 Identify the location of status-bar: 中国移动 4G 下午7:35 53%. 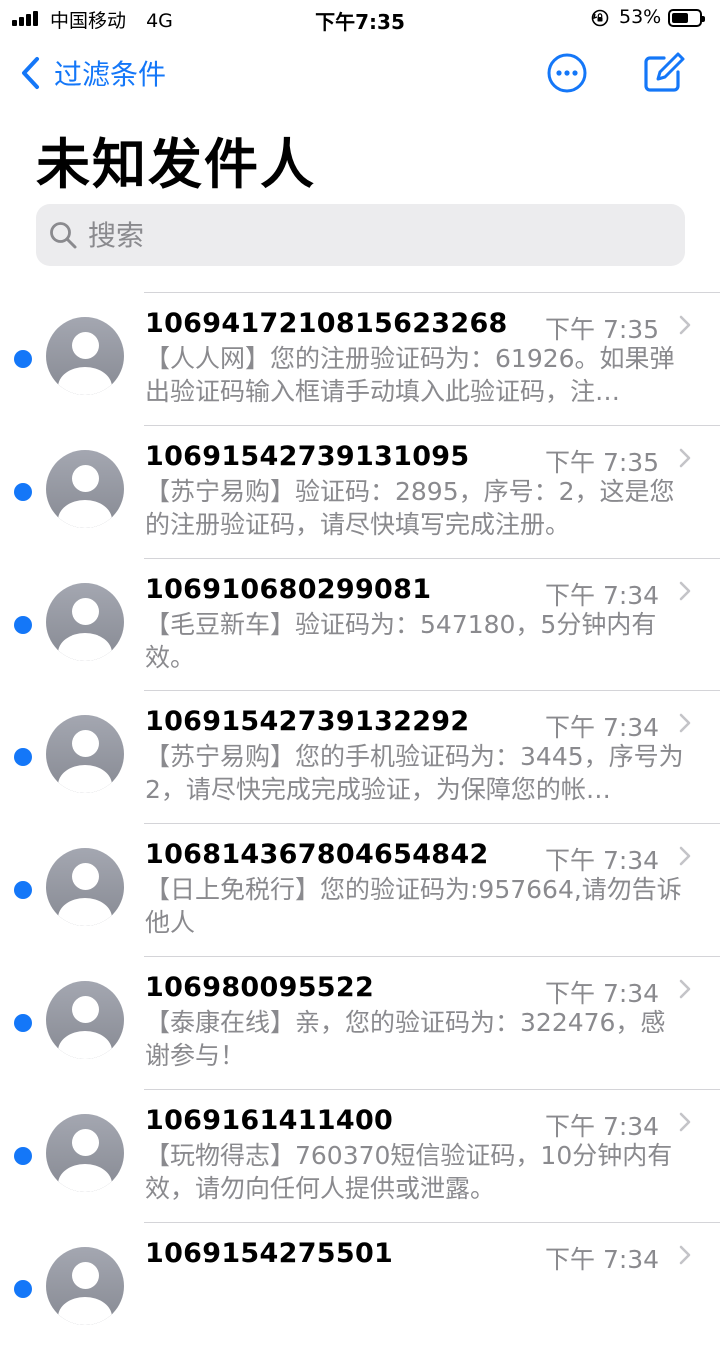
(360, 20).